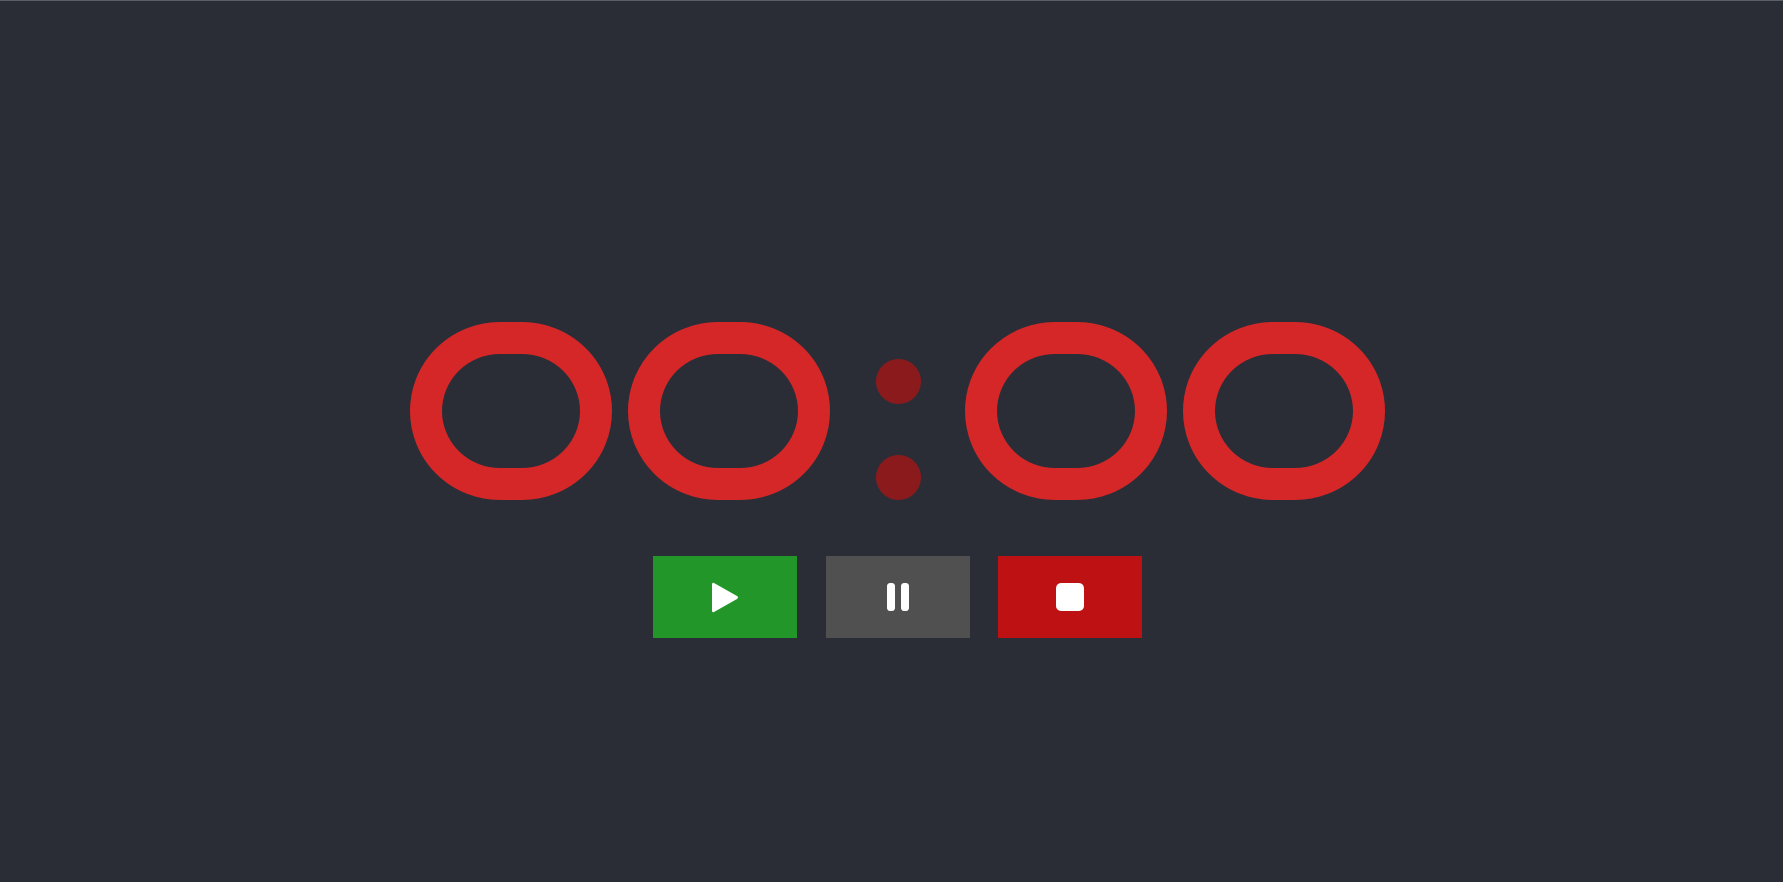 The image size is (1783, 882). I want to click on stop-icon, so click(1070, 597).